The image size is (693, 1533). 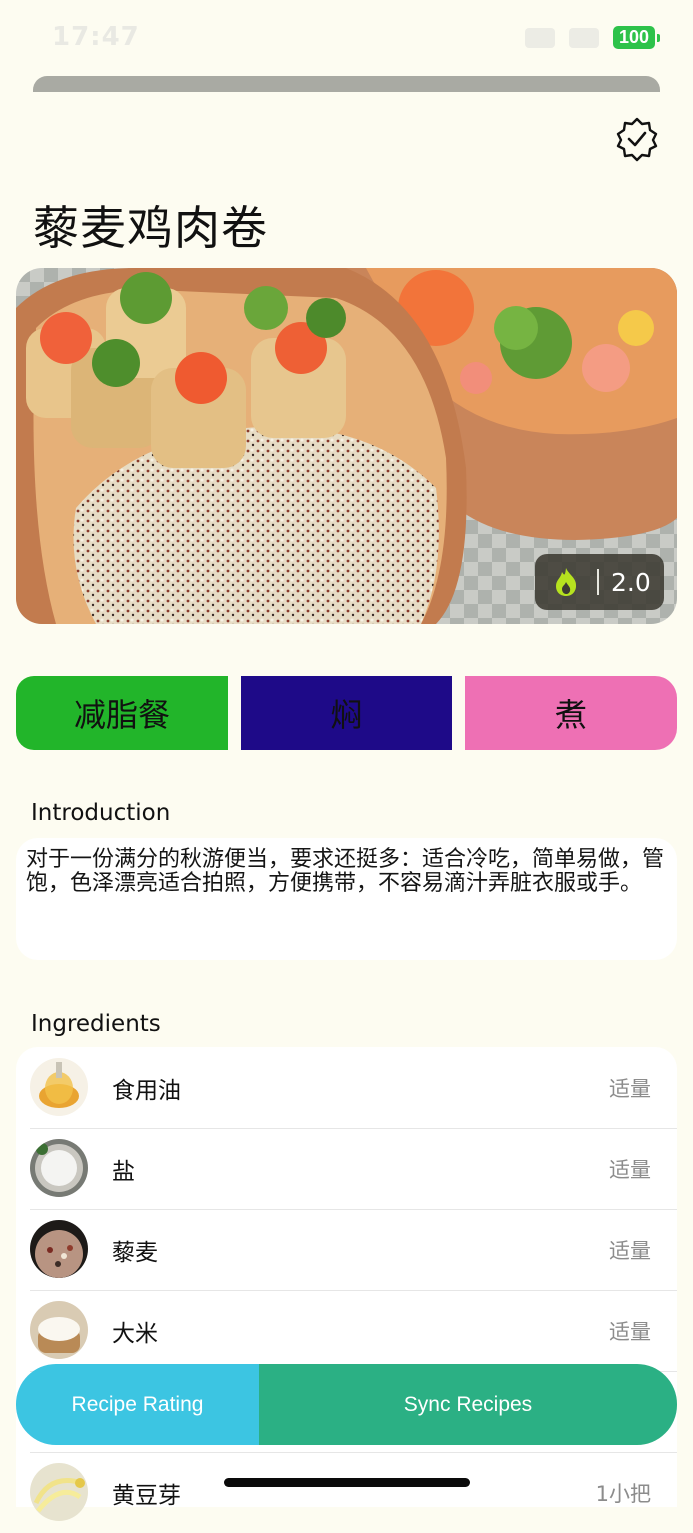 I want to click on difficulty-score-badge: 2.0, so click(x=599, y=582).